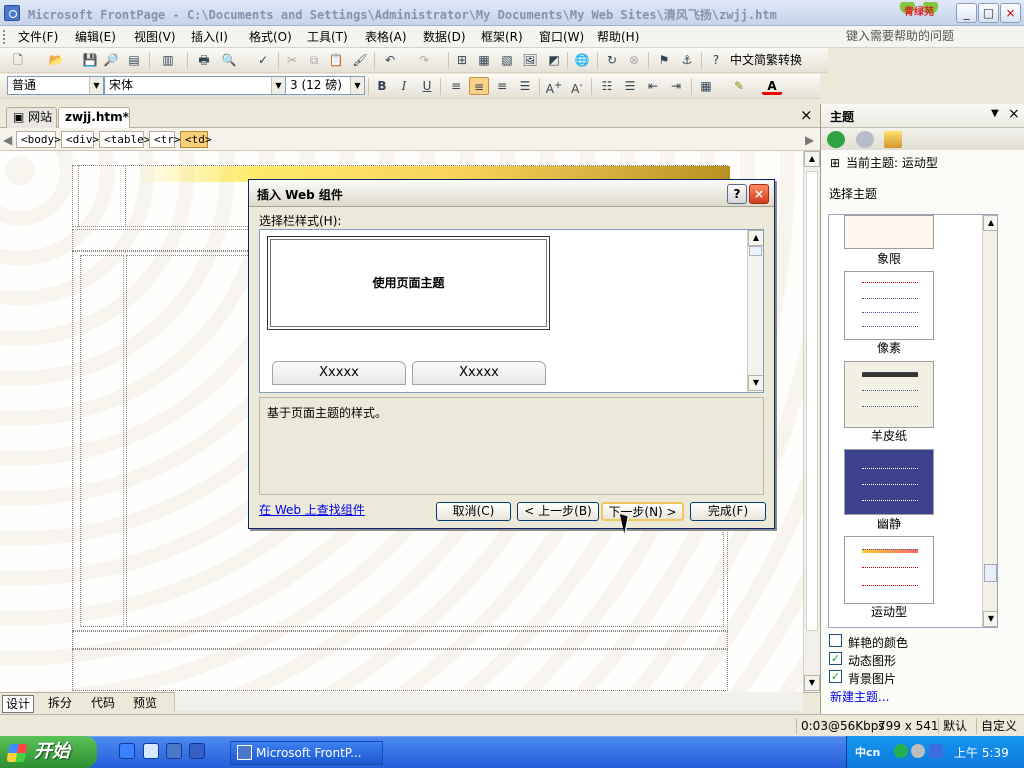 The height and width of the screenshot is (768, 1024). Describe the element at coordinates (865, 139) in the screenshot. I see `forward-icon` at that location.